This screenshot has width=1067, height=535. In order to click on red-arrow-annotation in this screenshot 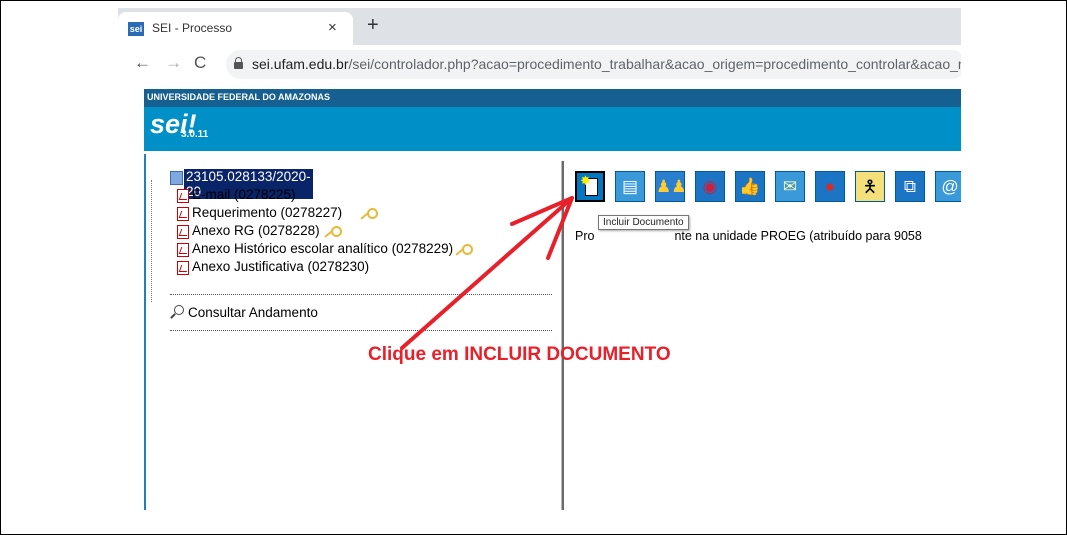, I will do `click(487, 273)`.